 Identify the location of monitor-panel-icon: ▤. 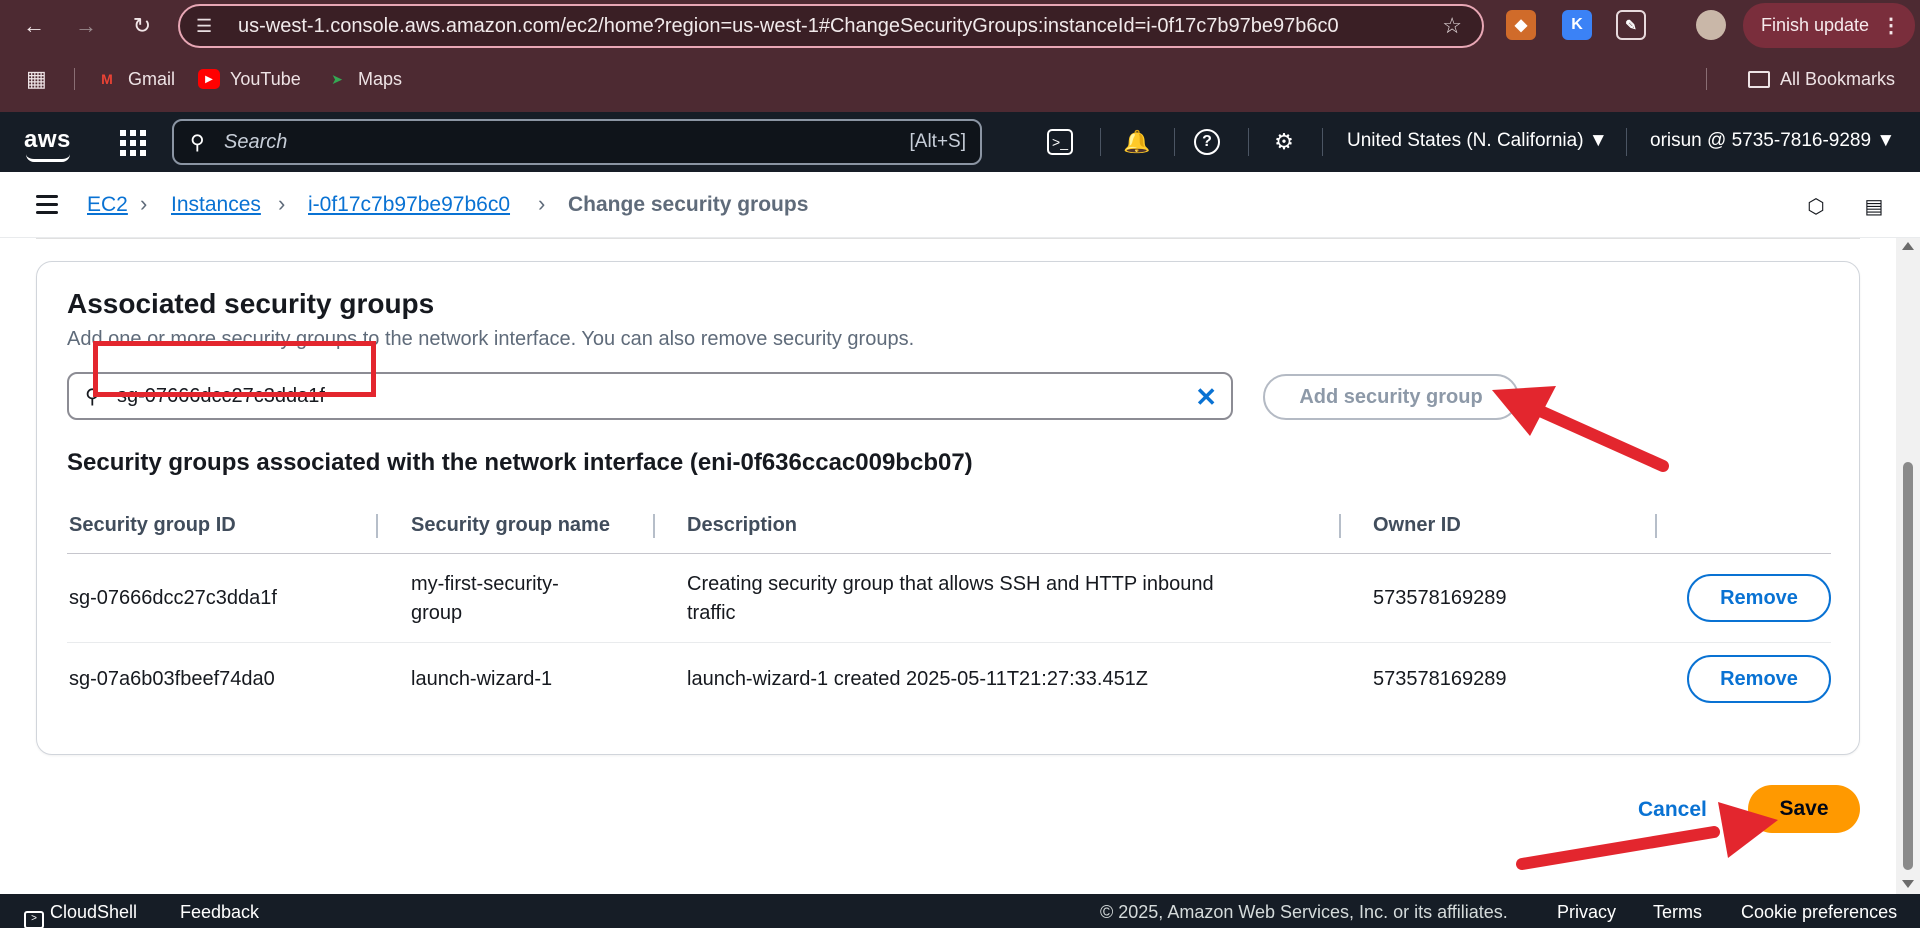
(1874, 206).